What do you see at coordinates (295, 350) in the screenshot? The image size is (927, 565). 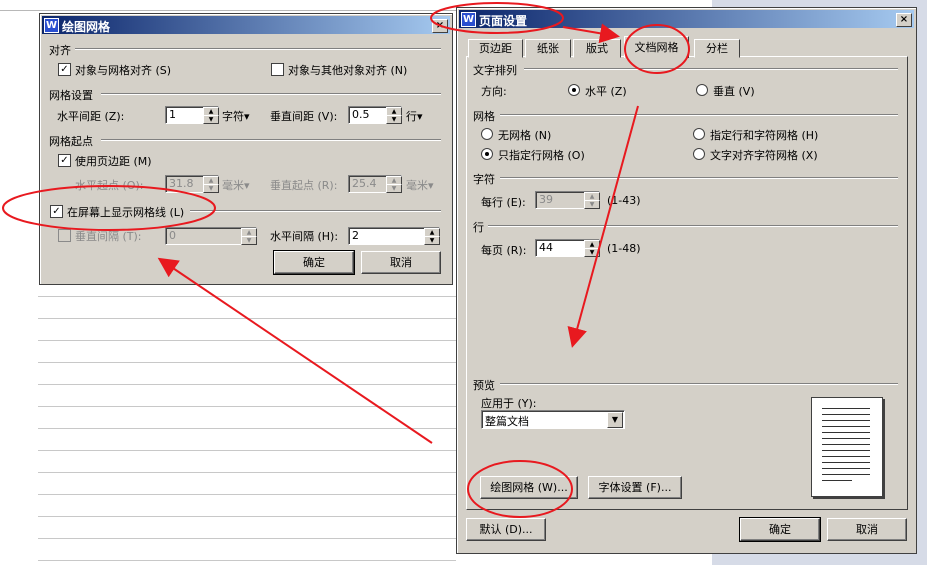 I see `arrow-button-to-gridlines` at bounding box center [295, 350].